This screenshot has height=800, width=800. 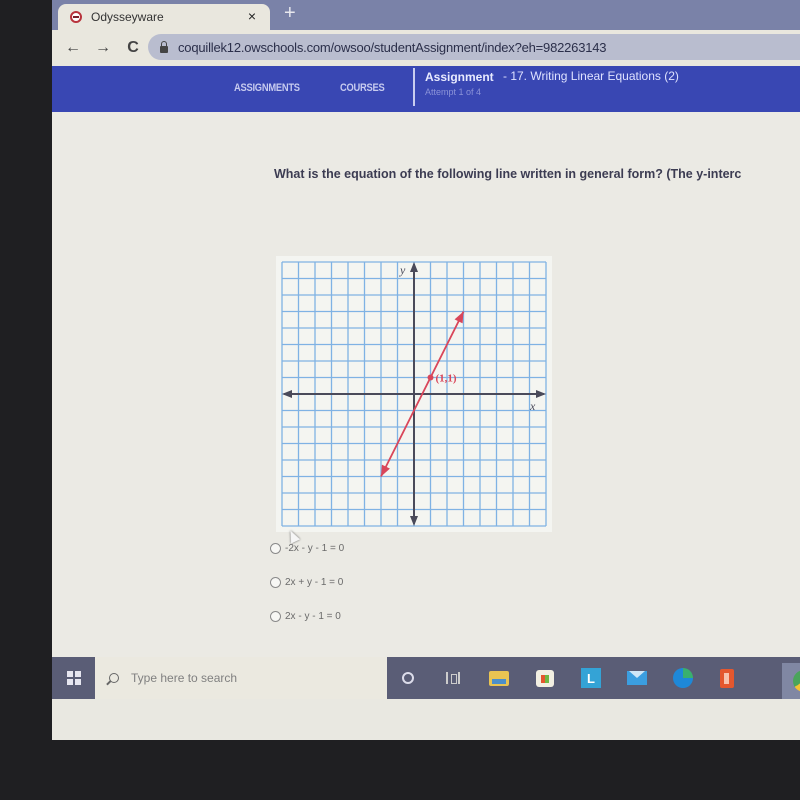 I want to click on folder-icon, so click(x=499, y=678).